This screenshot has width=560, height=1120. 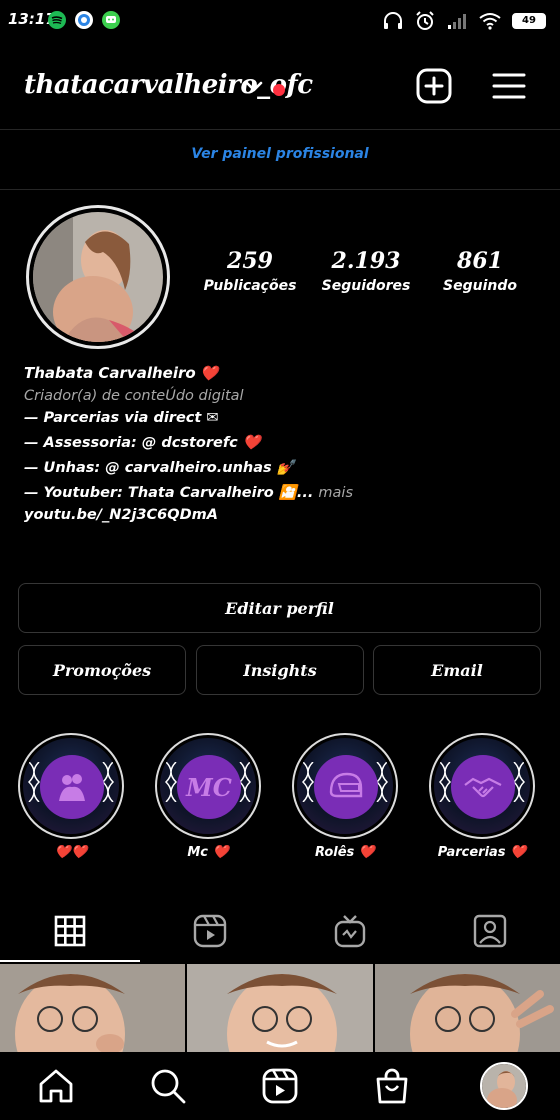 I want to click on avatar-photo, so click(x=98, y=277).